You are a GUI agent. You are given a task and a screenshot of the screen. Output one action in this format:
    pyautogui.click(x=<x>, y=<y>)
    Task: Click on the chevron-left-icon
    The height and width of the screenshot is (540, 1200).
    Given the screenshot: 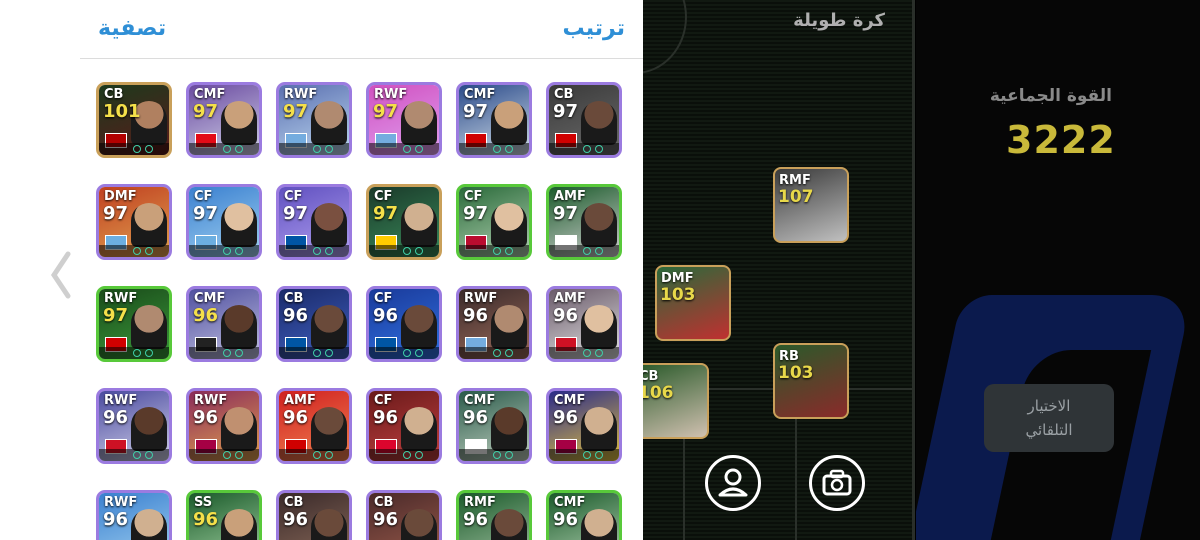 What is the action you would take?
    pyautogui.click(x=61, y=275)
    